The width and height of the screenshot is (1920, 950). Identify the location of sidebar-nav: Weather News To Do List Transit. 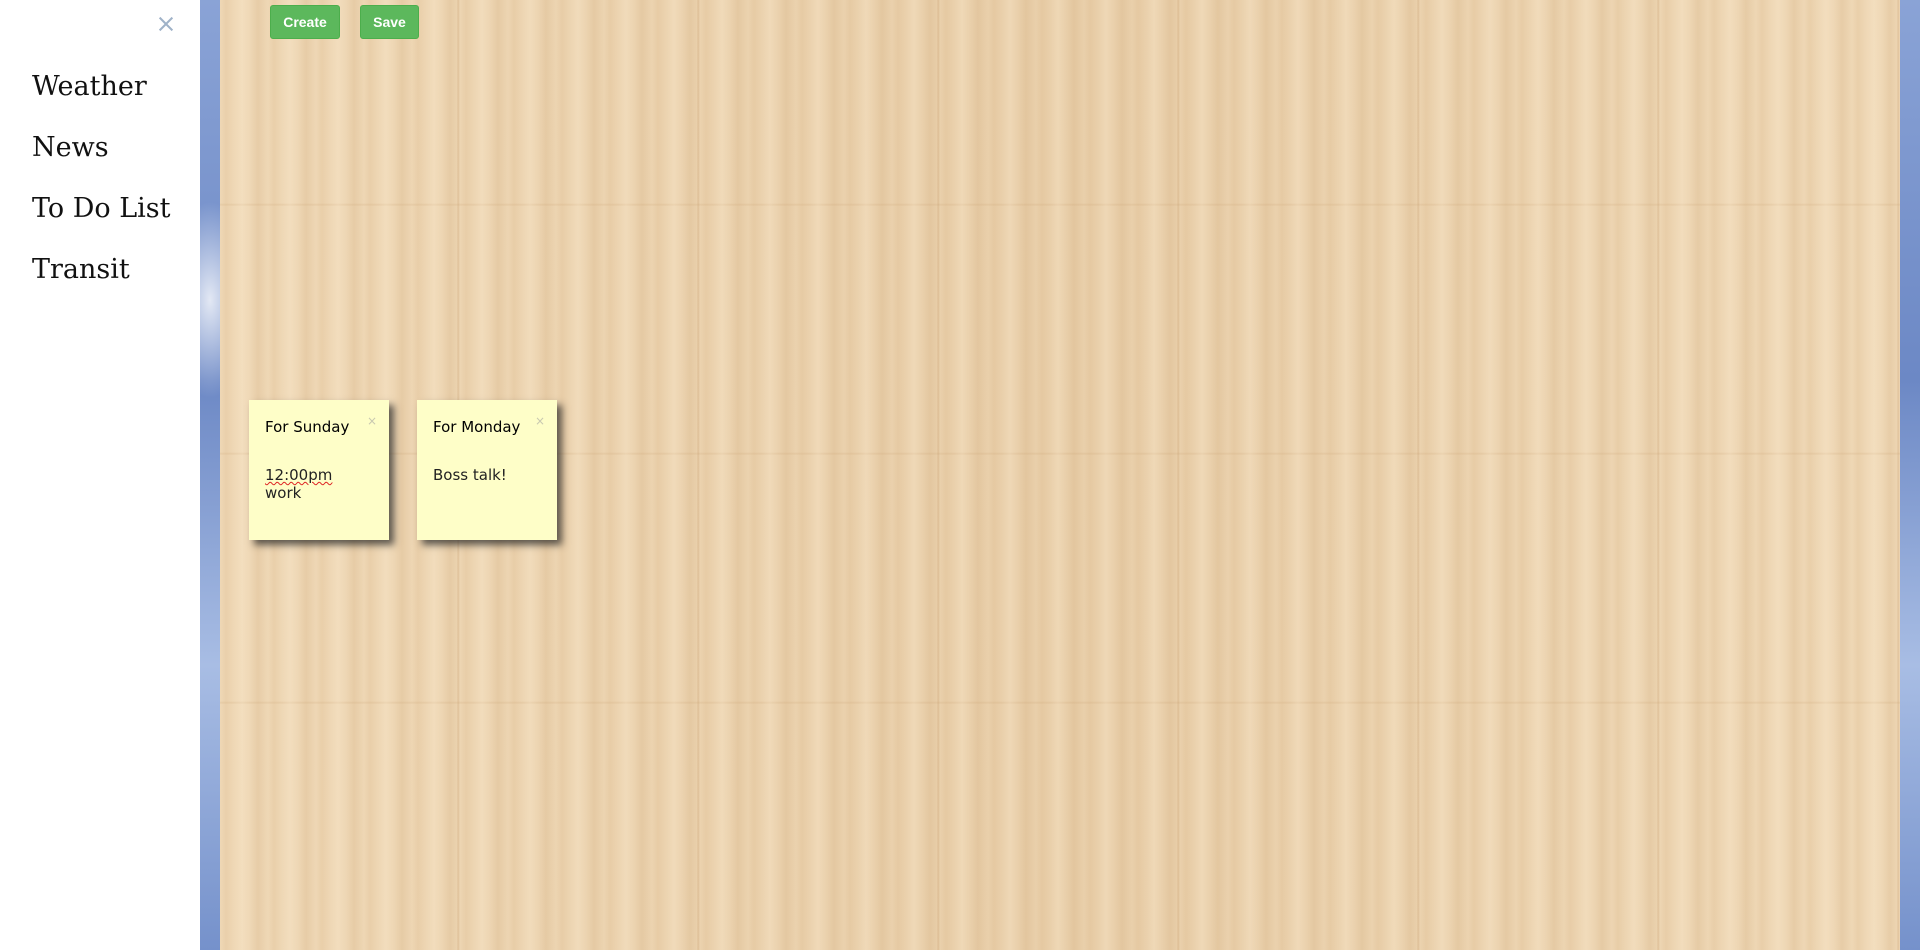
(101, 188).